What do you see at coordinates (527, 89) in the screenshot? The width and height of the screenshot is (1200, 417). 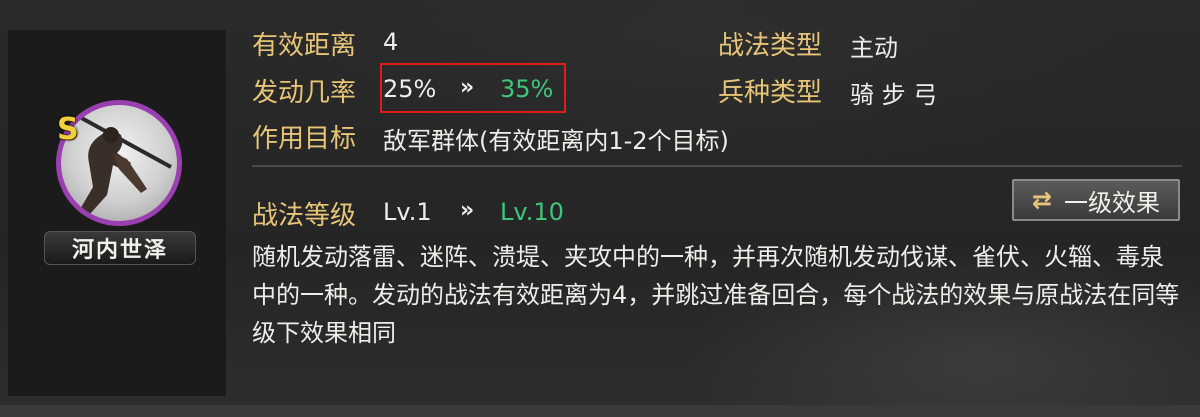 I see `rate-next-value: 35%` at bounding box center [527, 89].